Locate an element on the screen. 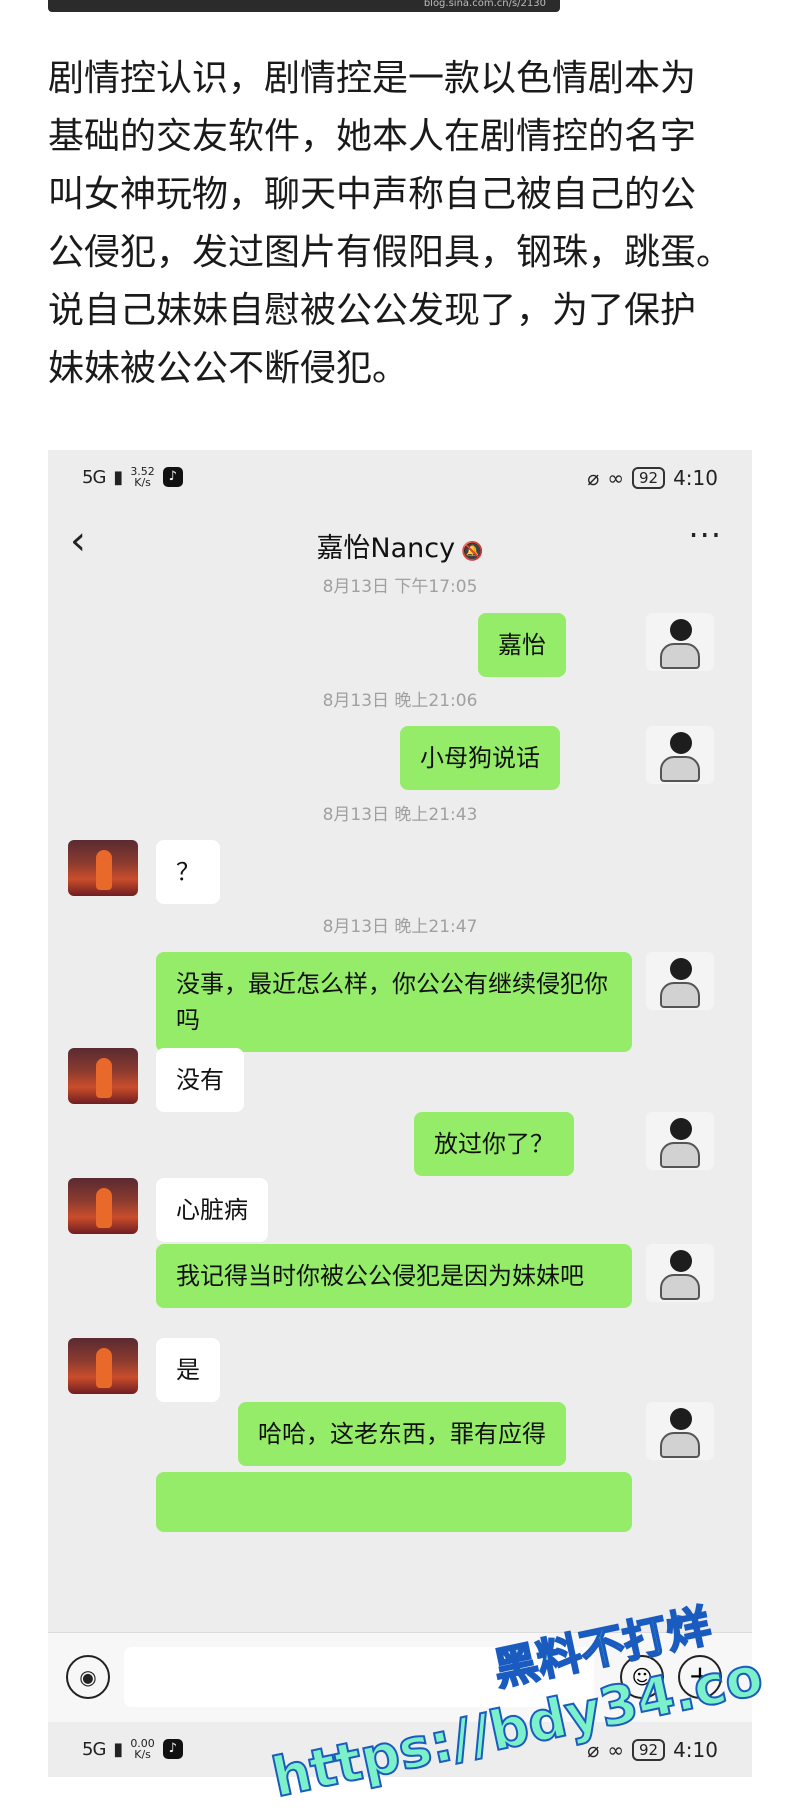 This screenshot has width=800, height=1810. message-bubble-sent: 小母狗说话 is located at coordinates (480, 758).